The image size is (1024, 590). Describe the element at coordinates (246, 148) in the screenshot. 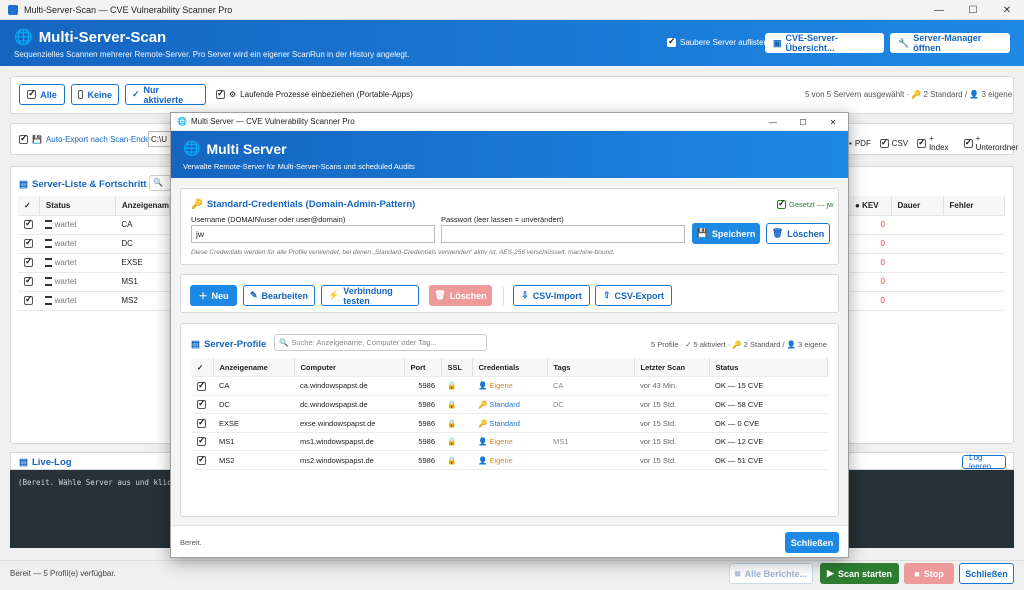

I see `dialog-title: Multi Server` at that location.